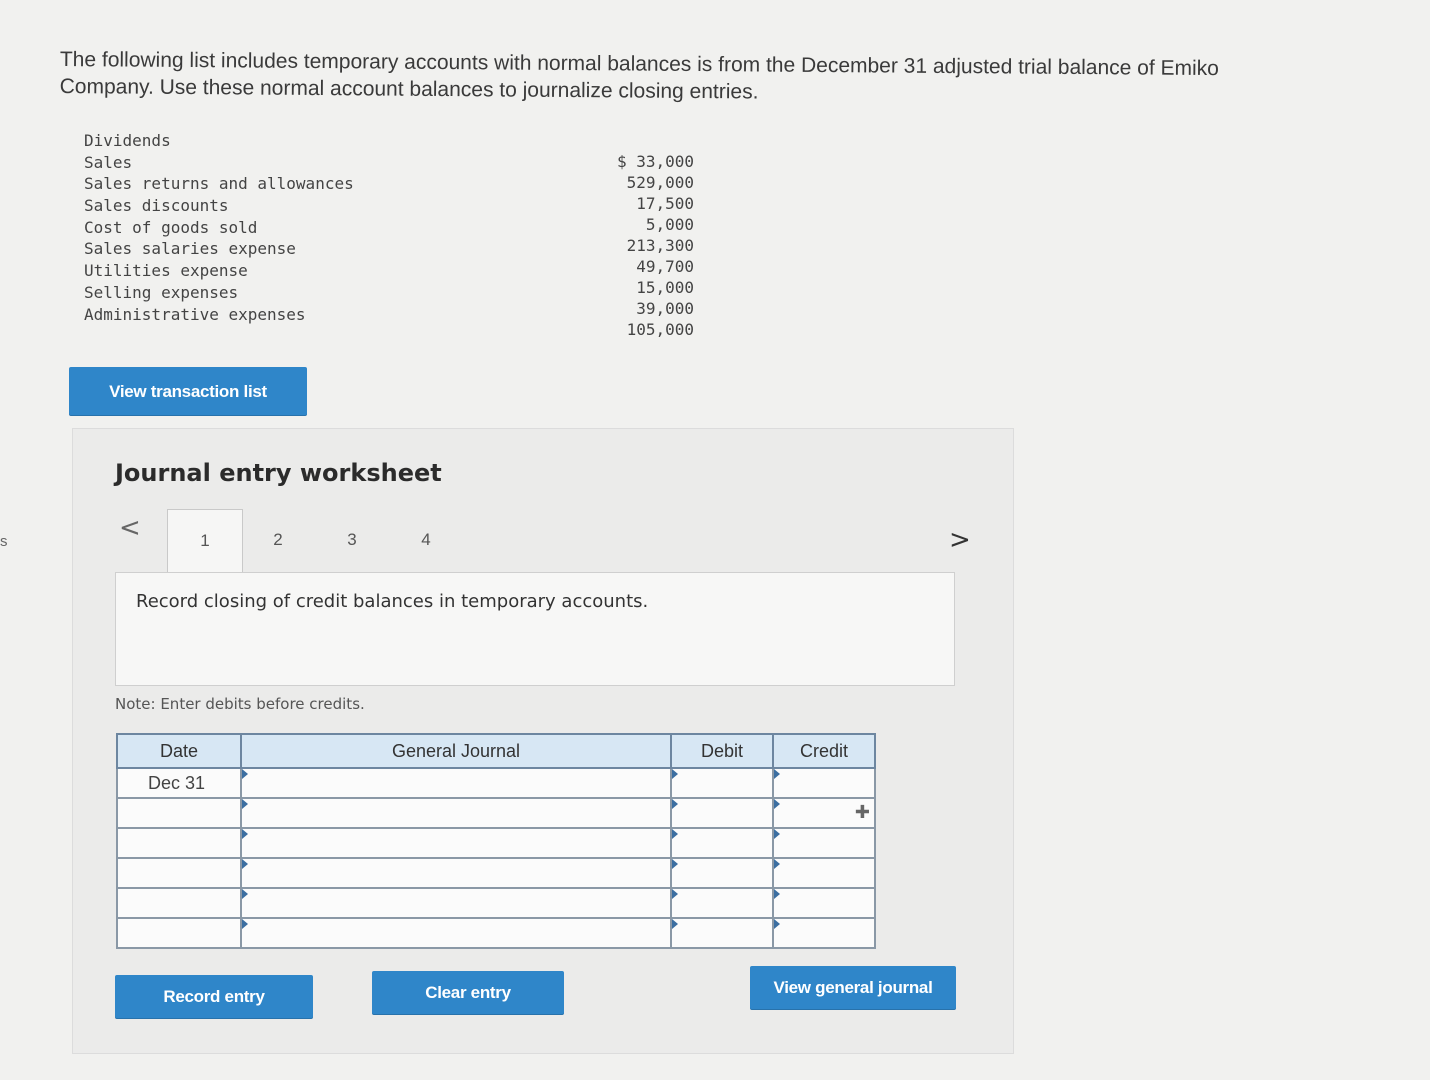  Describe the element at coordinates (205, 540) in the screenshot. I see `tab-1: 1` at that location.